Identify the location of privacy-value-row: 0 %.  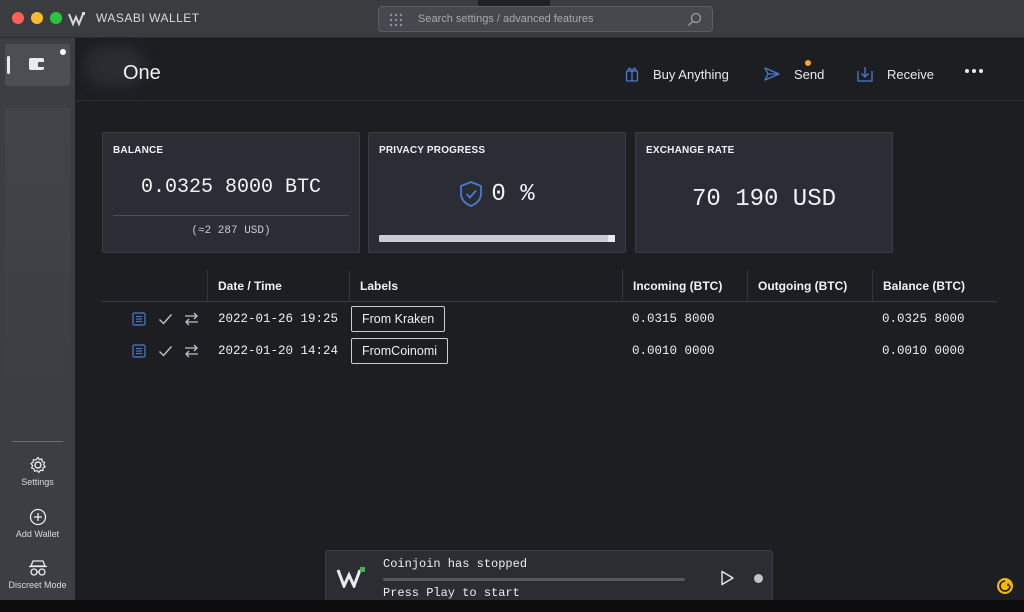
(497, 194).